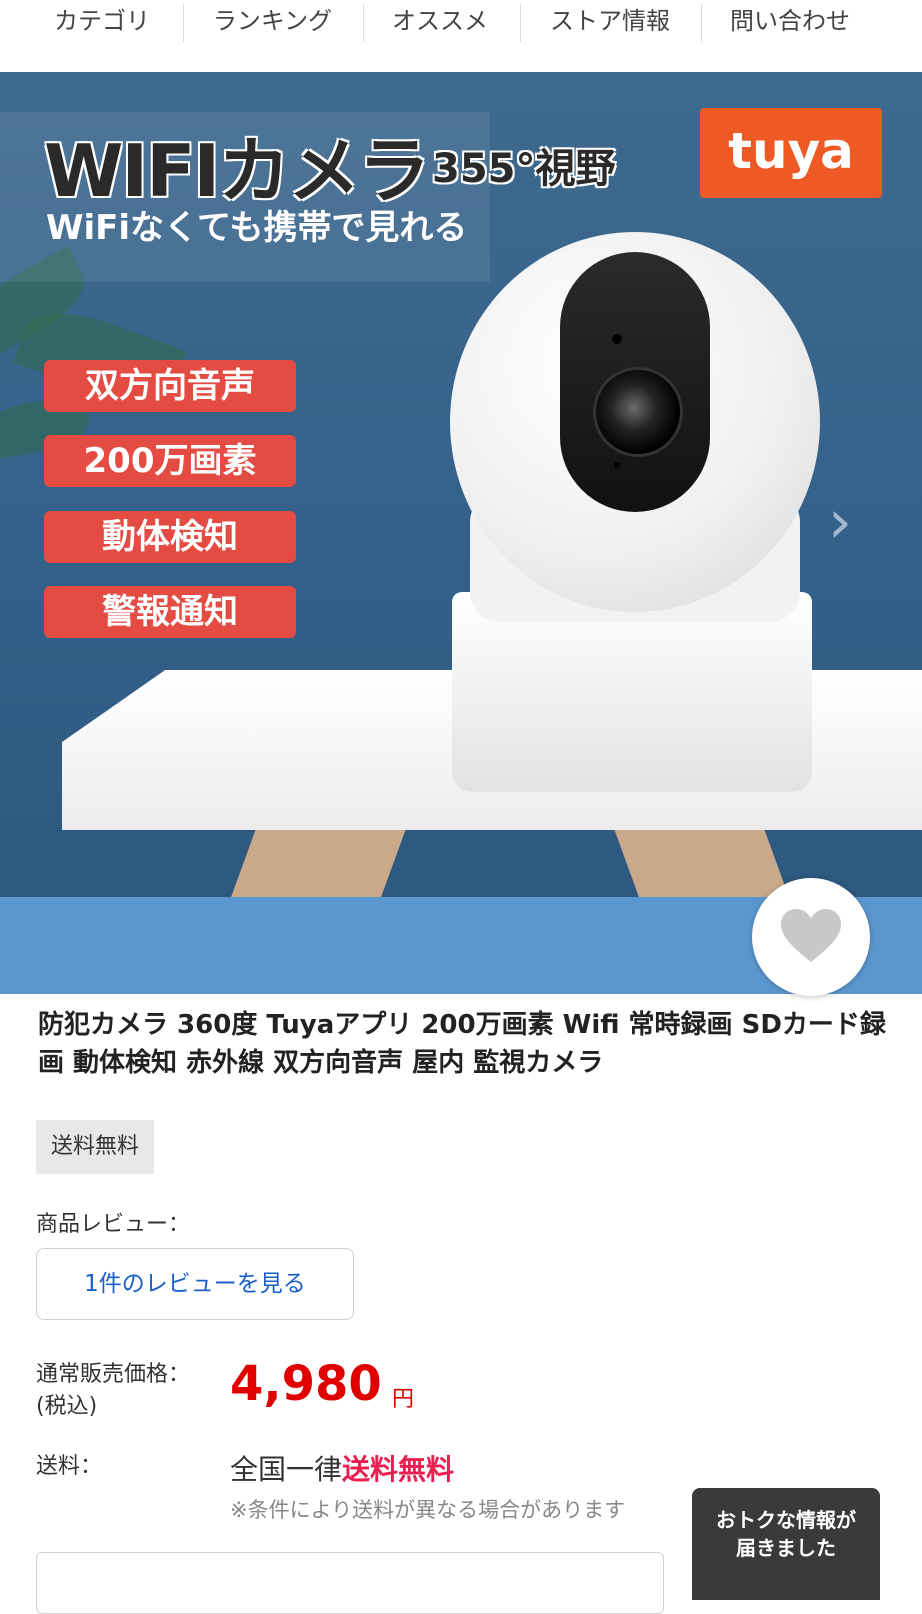  Describe the element at coordinates (286, 1469) in the screenshot. I see `shipping-prefix: 全国一律` at that location.